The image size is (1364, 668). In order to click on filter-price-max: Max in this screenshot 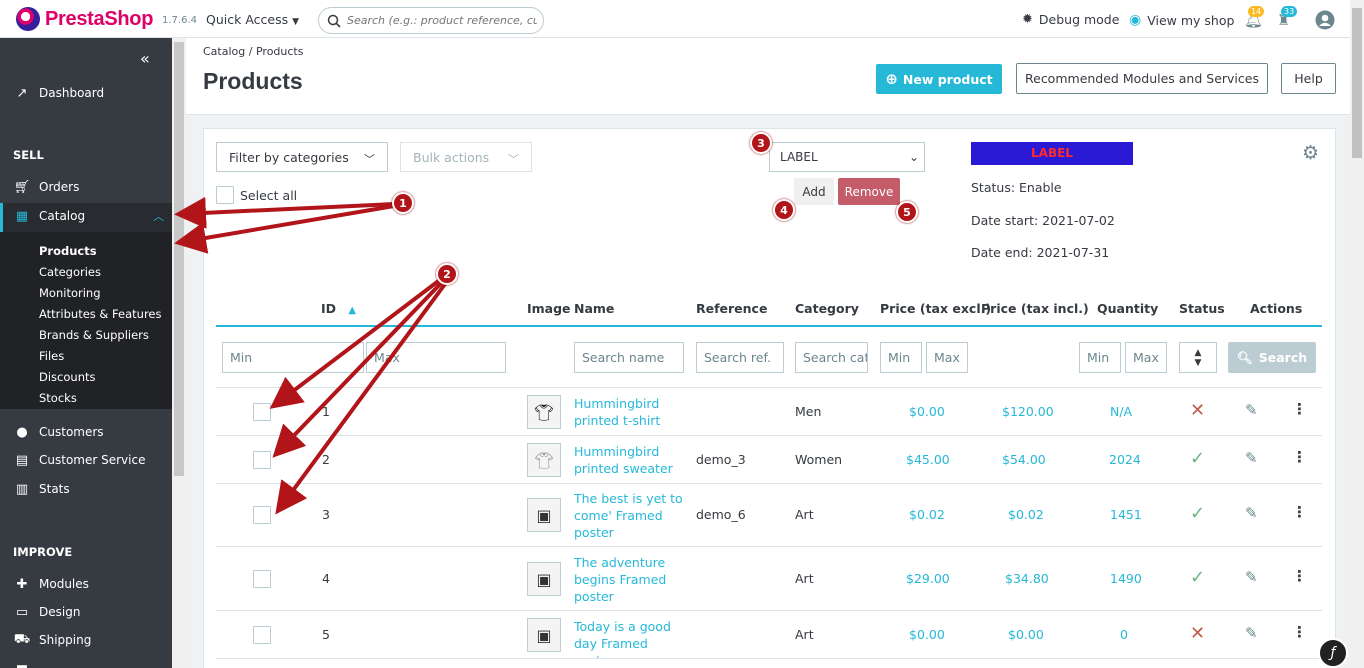, I will do `click(947, 357)`.